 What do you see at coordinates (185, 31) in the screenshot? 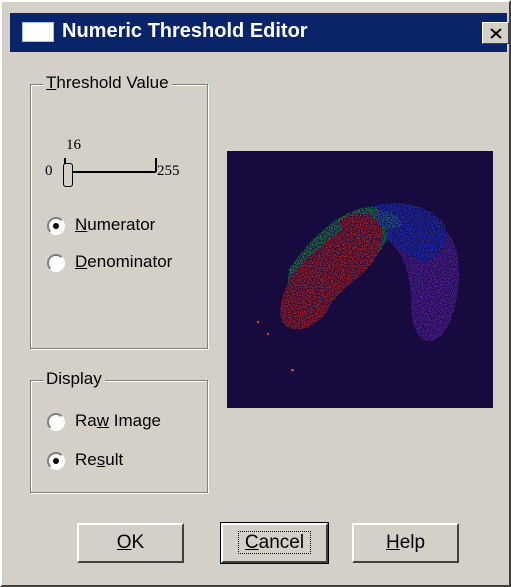
I see `window-title: Numeric Threshold Editor` at bounding box center [185, 31].